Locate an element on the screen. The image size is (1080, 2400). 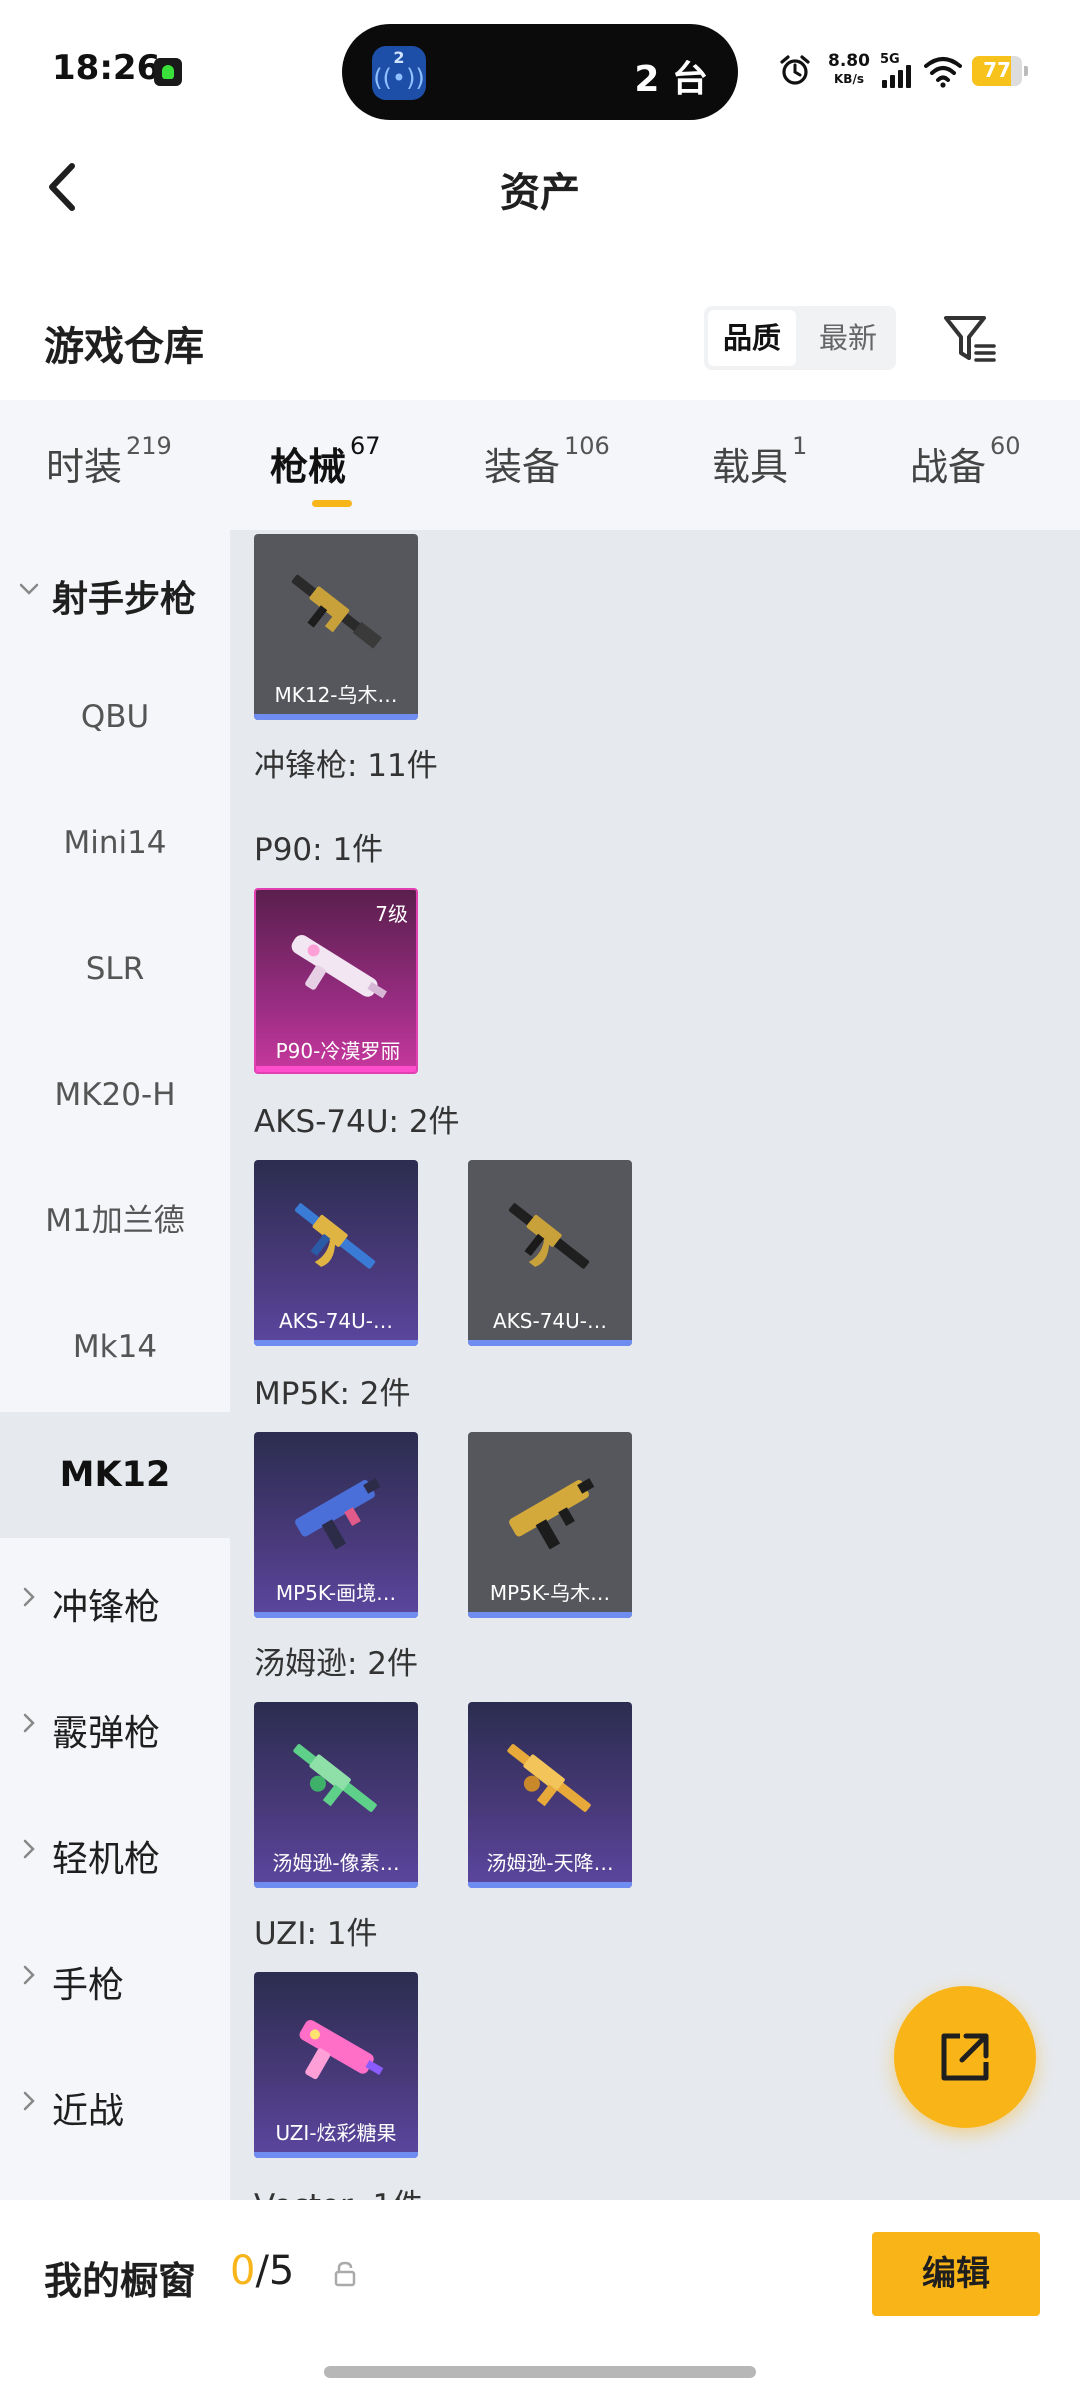
sort-quality-button: 品质 is located at coordinates (752, 338).